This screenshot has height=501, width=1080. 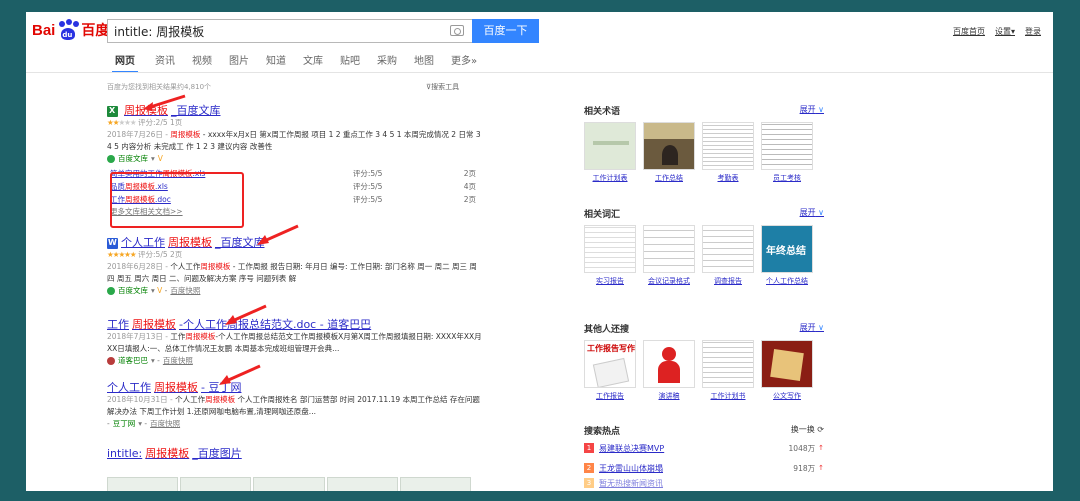 I want to click on result-rating: ★★★★★ 评分:5/5 2页, so click(x=145, y=254).